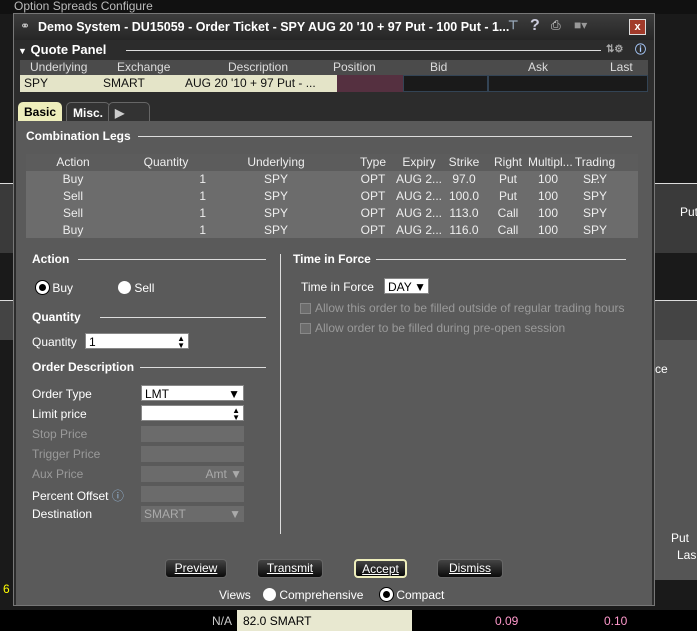 The width and height of the screenshot is (697, 631). What do you see at coordinates (305, 328) in the screenshot?
I see `pre-open-checkbox` at bounding box center [305, 328].